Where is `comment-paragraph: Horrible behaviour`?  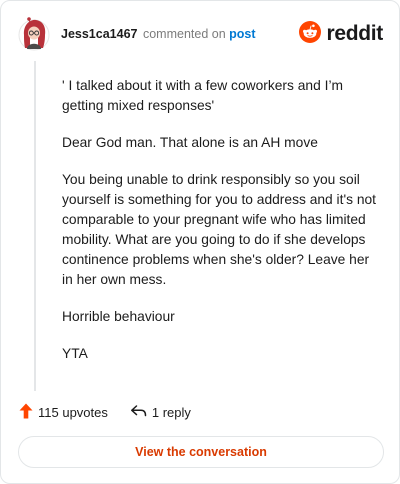
comment-paragraph: Horrible behaviour is located at coordinates (118, 316).